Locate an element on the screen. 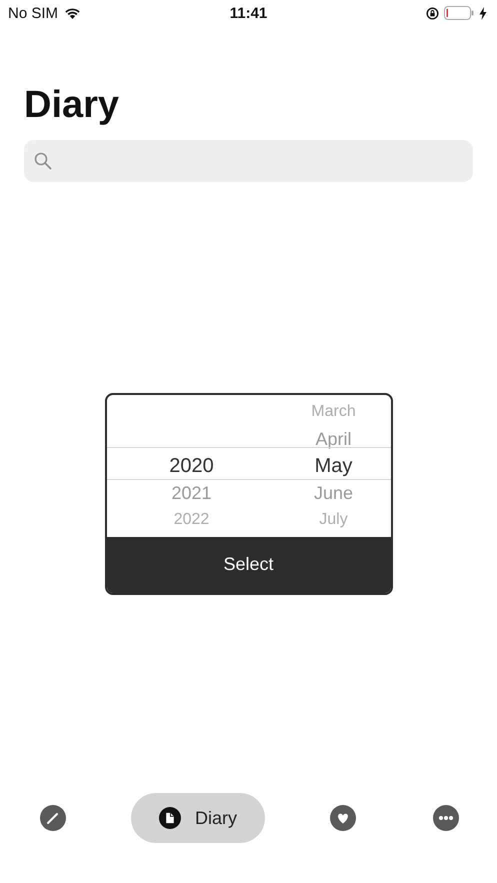 This screenshot has height=883, width=497. picker-option: July is located at coordinates (333, 520).